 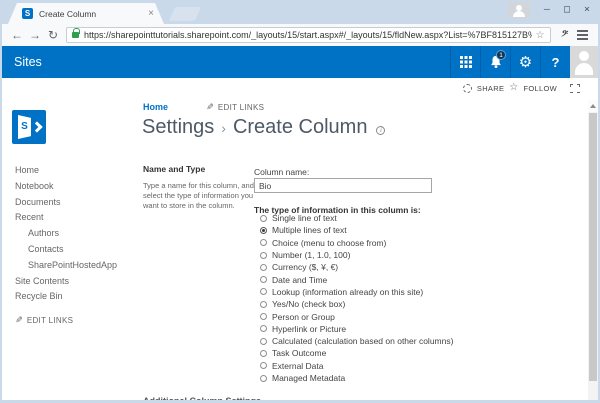 I want to click on next-section-title: Additional Column Settings, so click(x=202, y=398).